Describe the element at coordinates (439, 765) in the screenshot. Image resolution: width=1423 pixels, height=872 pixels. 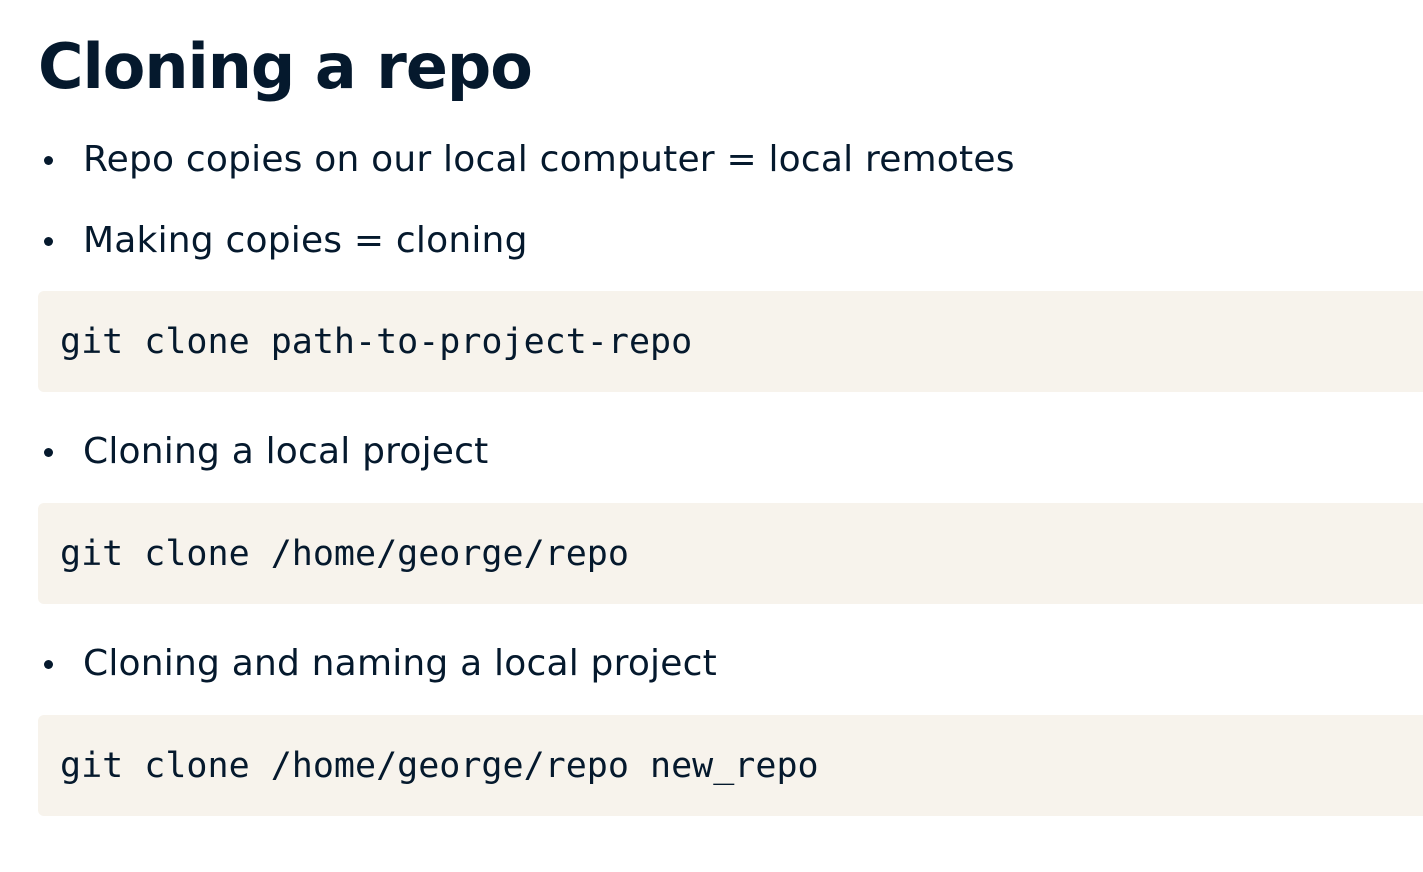
I see `code-line: git clone /home/george/repo new_repo` at that location.